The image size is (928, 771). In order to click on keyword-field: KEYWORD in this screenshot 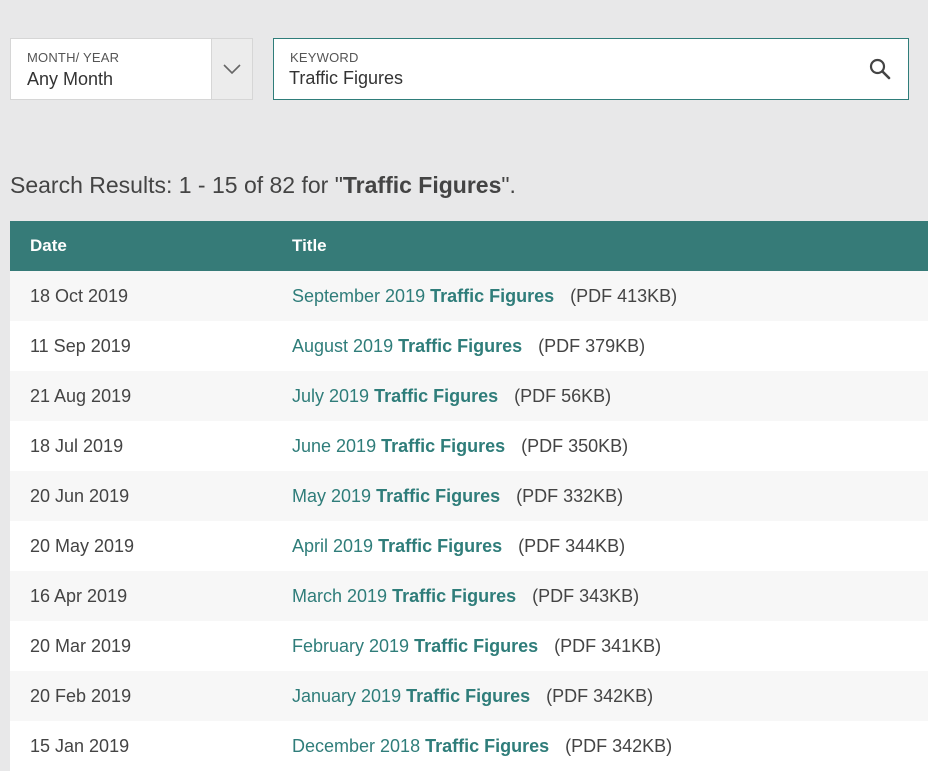, I will do `click(591, 69)`.